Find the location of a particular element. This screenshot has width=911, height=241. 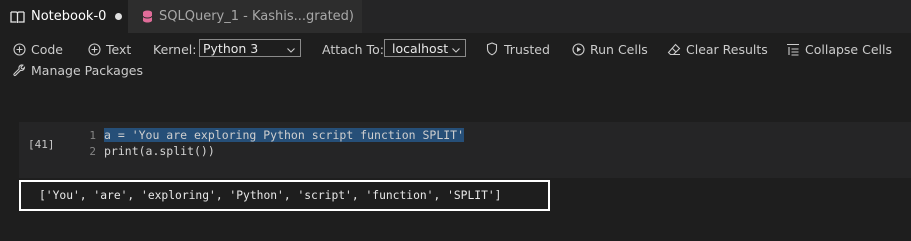

kernel-value: Python 3 is located at coordinates (231, 48).